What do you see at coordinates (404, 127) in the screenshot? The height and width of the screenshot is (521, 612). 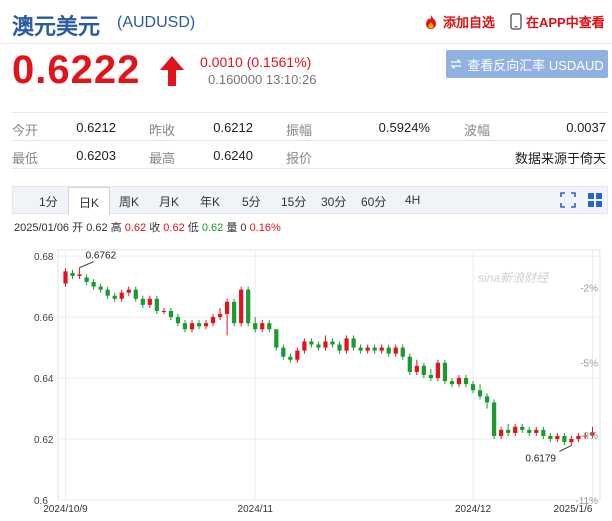 I see `amplitude-value: 0.5924%` at bounding box center [404, 127].